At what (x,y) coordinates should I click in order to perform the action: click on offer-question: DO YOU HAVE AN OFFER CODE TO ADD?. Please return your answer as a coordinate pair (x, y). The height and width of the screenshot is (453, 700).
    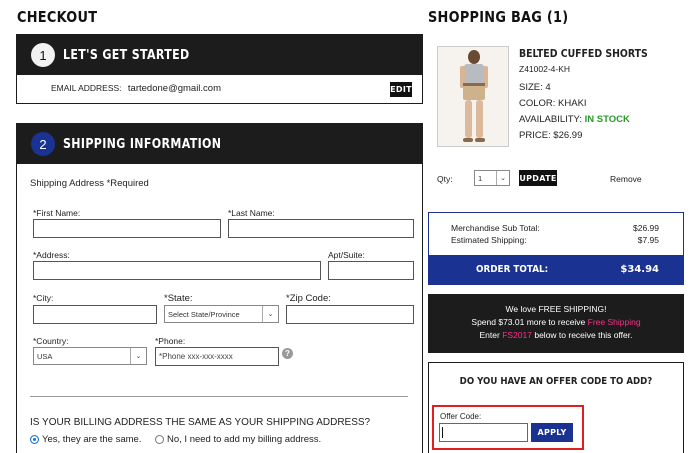
    Looking at the image, I should click on (556, 381).